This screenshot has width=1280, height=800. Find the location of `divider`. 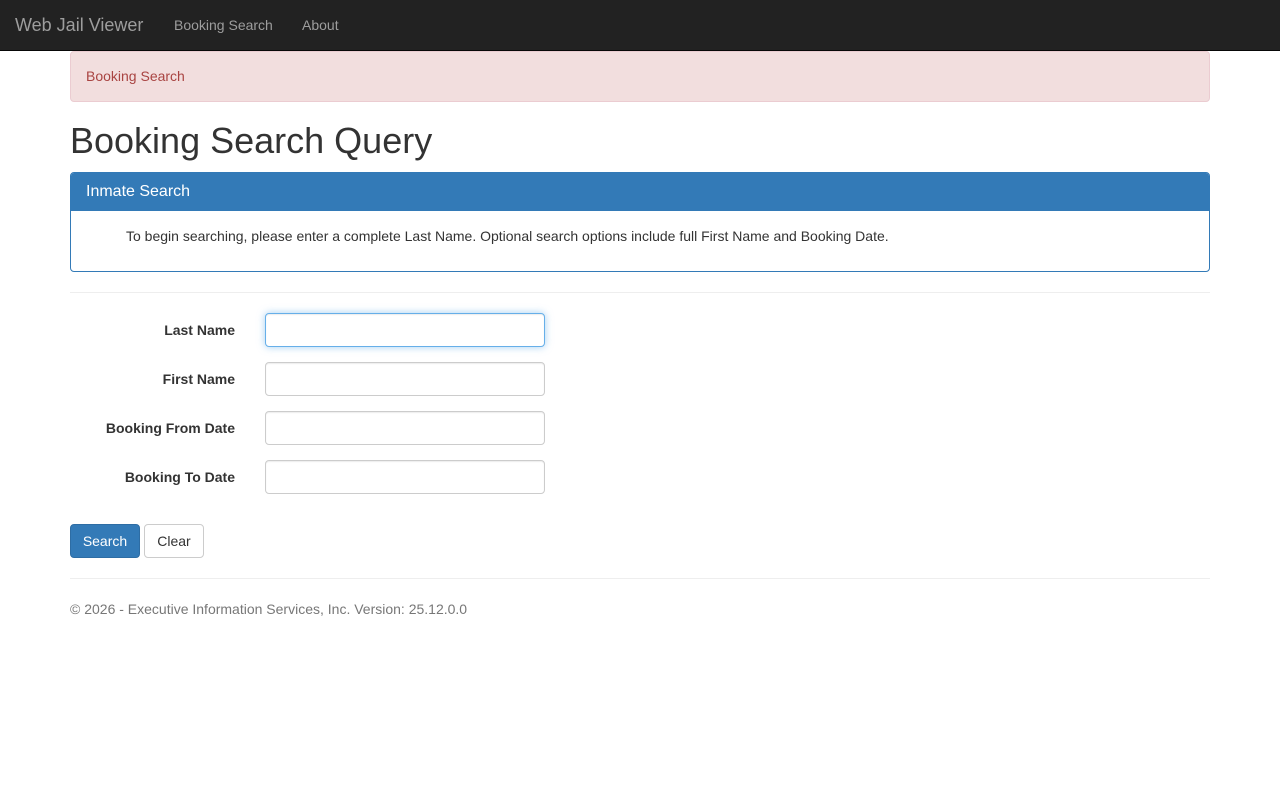

divider is located at coordinates (640, 292).